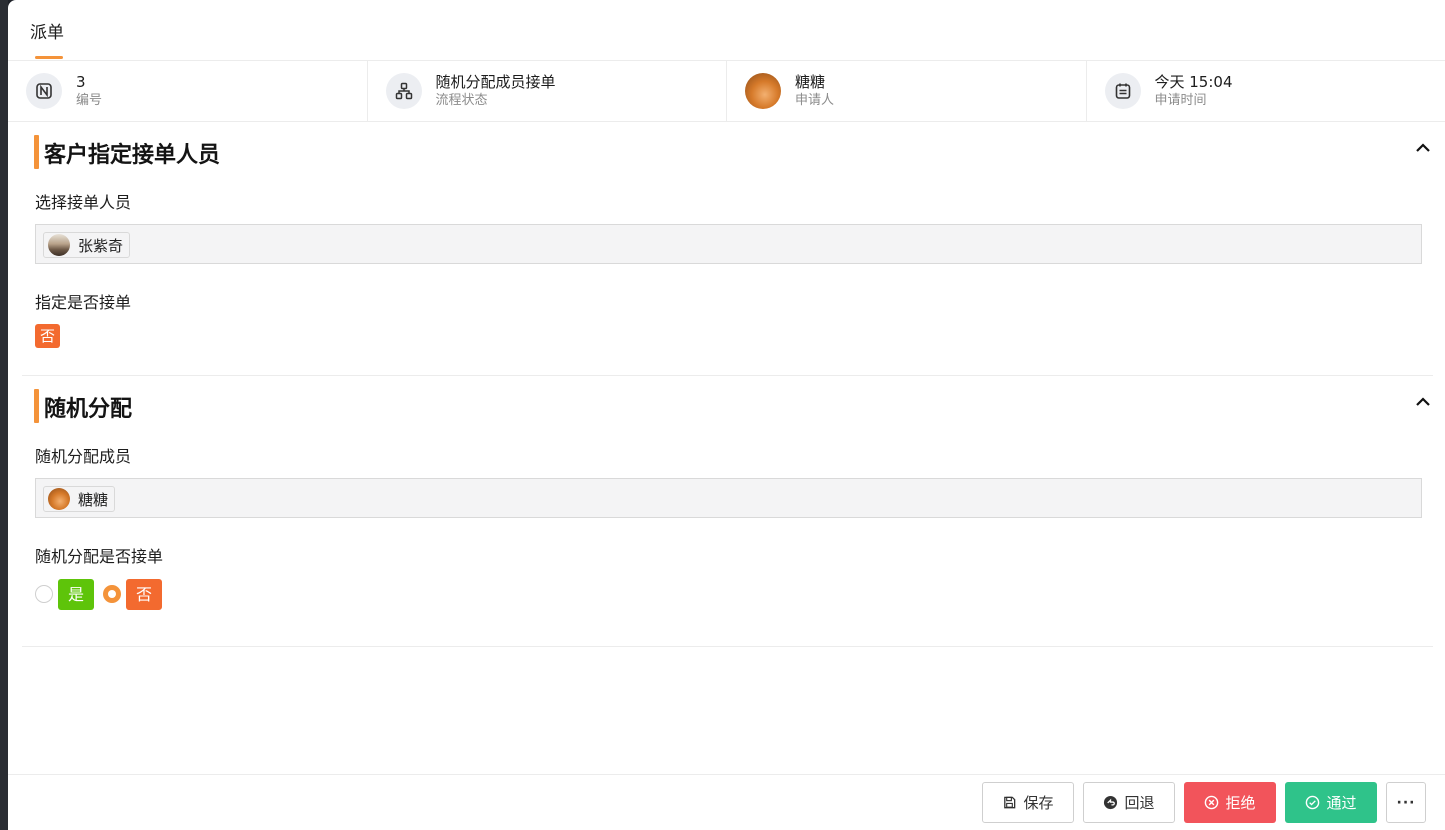 This screenshot has height=830, width=1445. What do you see at coordinates (93, 499) in the screenshot?
I see `user-chip-name: 糖糖` at bounding box center [93, 499].